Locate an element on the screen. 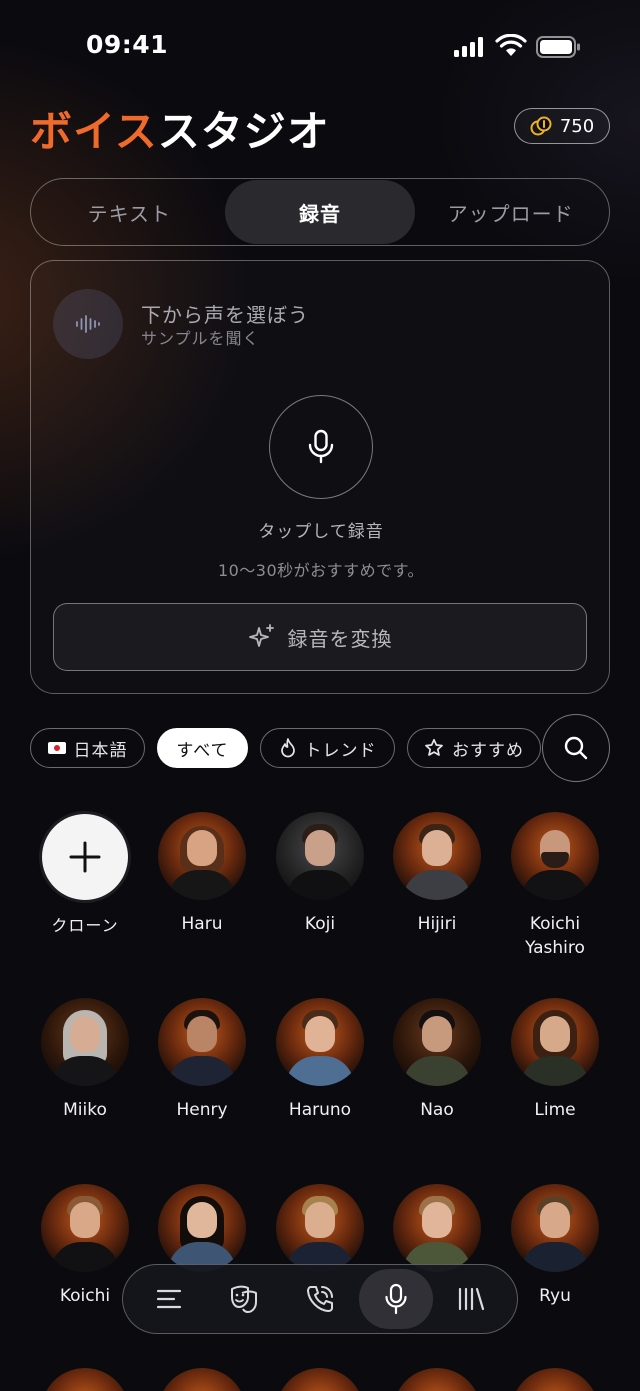 The width and height of the screenshot is (640, 1391). voice-item: Haruno is located at coordinates (320, 1060).